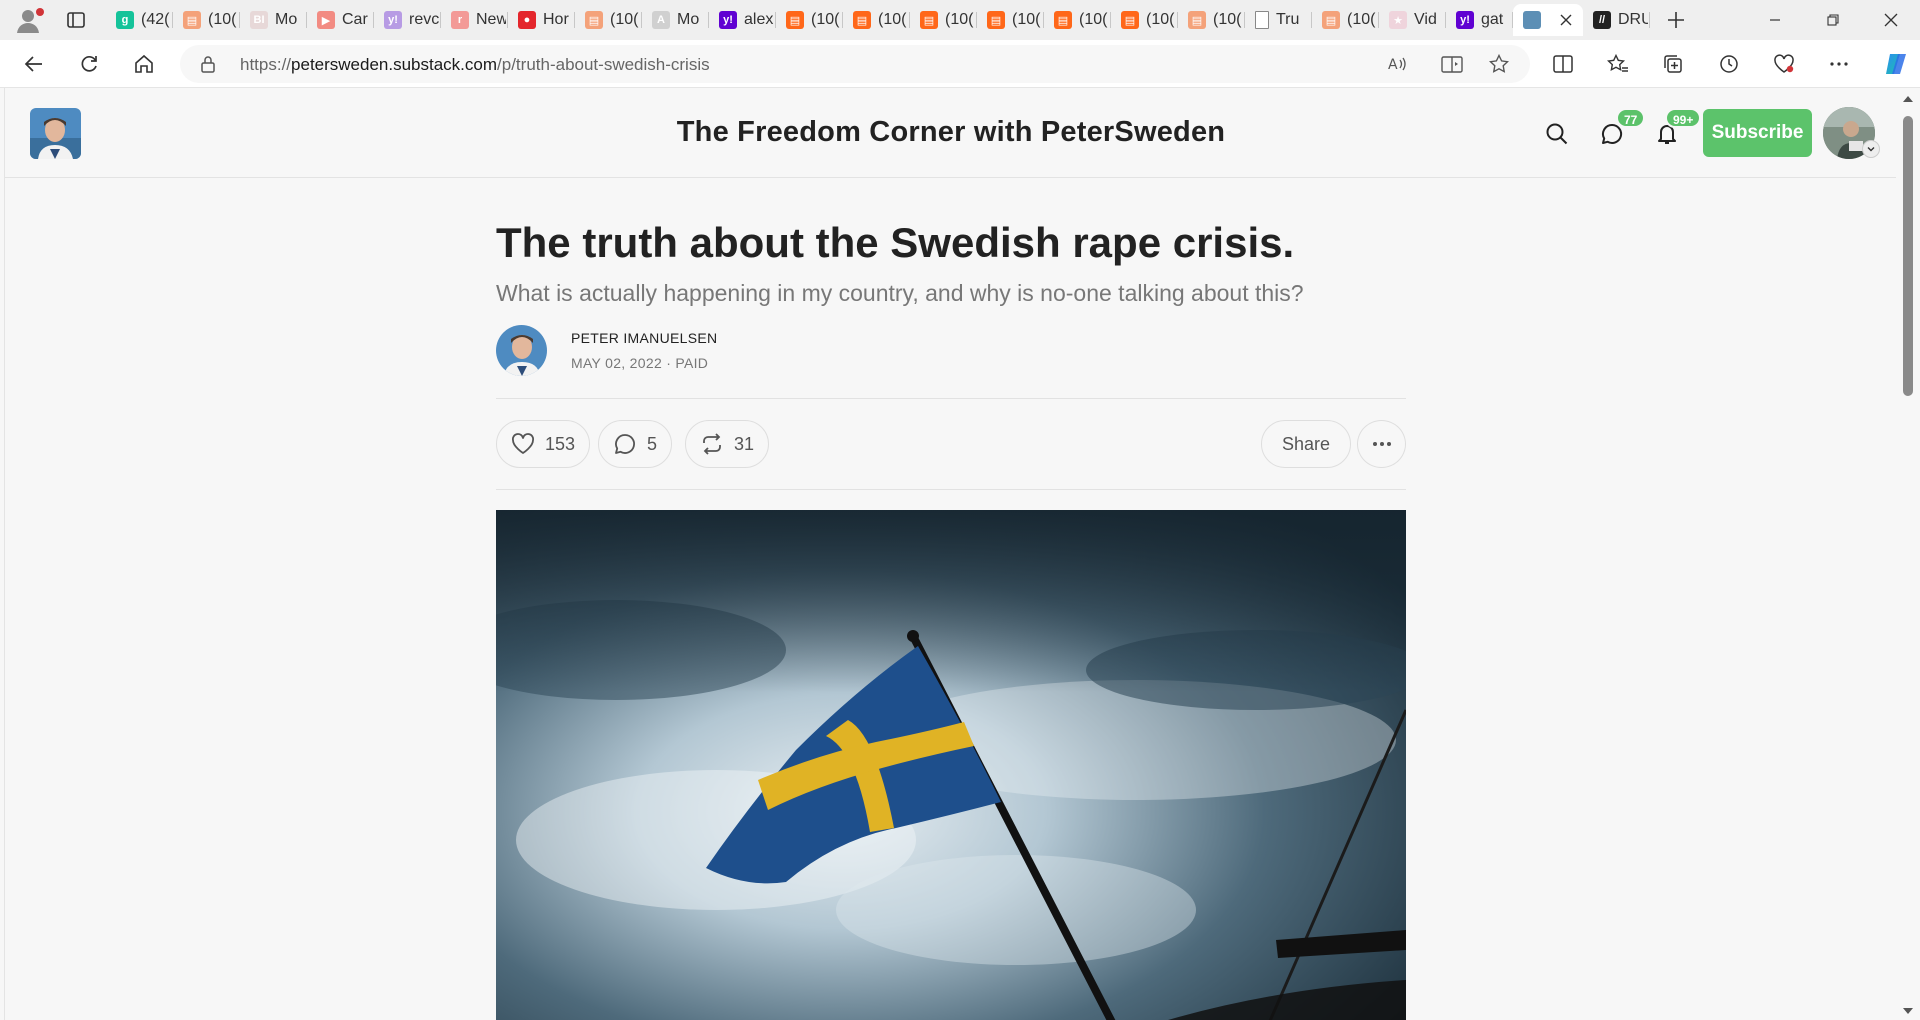  What do you see at coordinates (603, 64) in the screenshot?
I see `url-path: /p/truth-about-swedish-crisis` at bounding box center [603, 64].